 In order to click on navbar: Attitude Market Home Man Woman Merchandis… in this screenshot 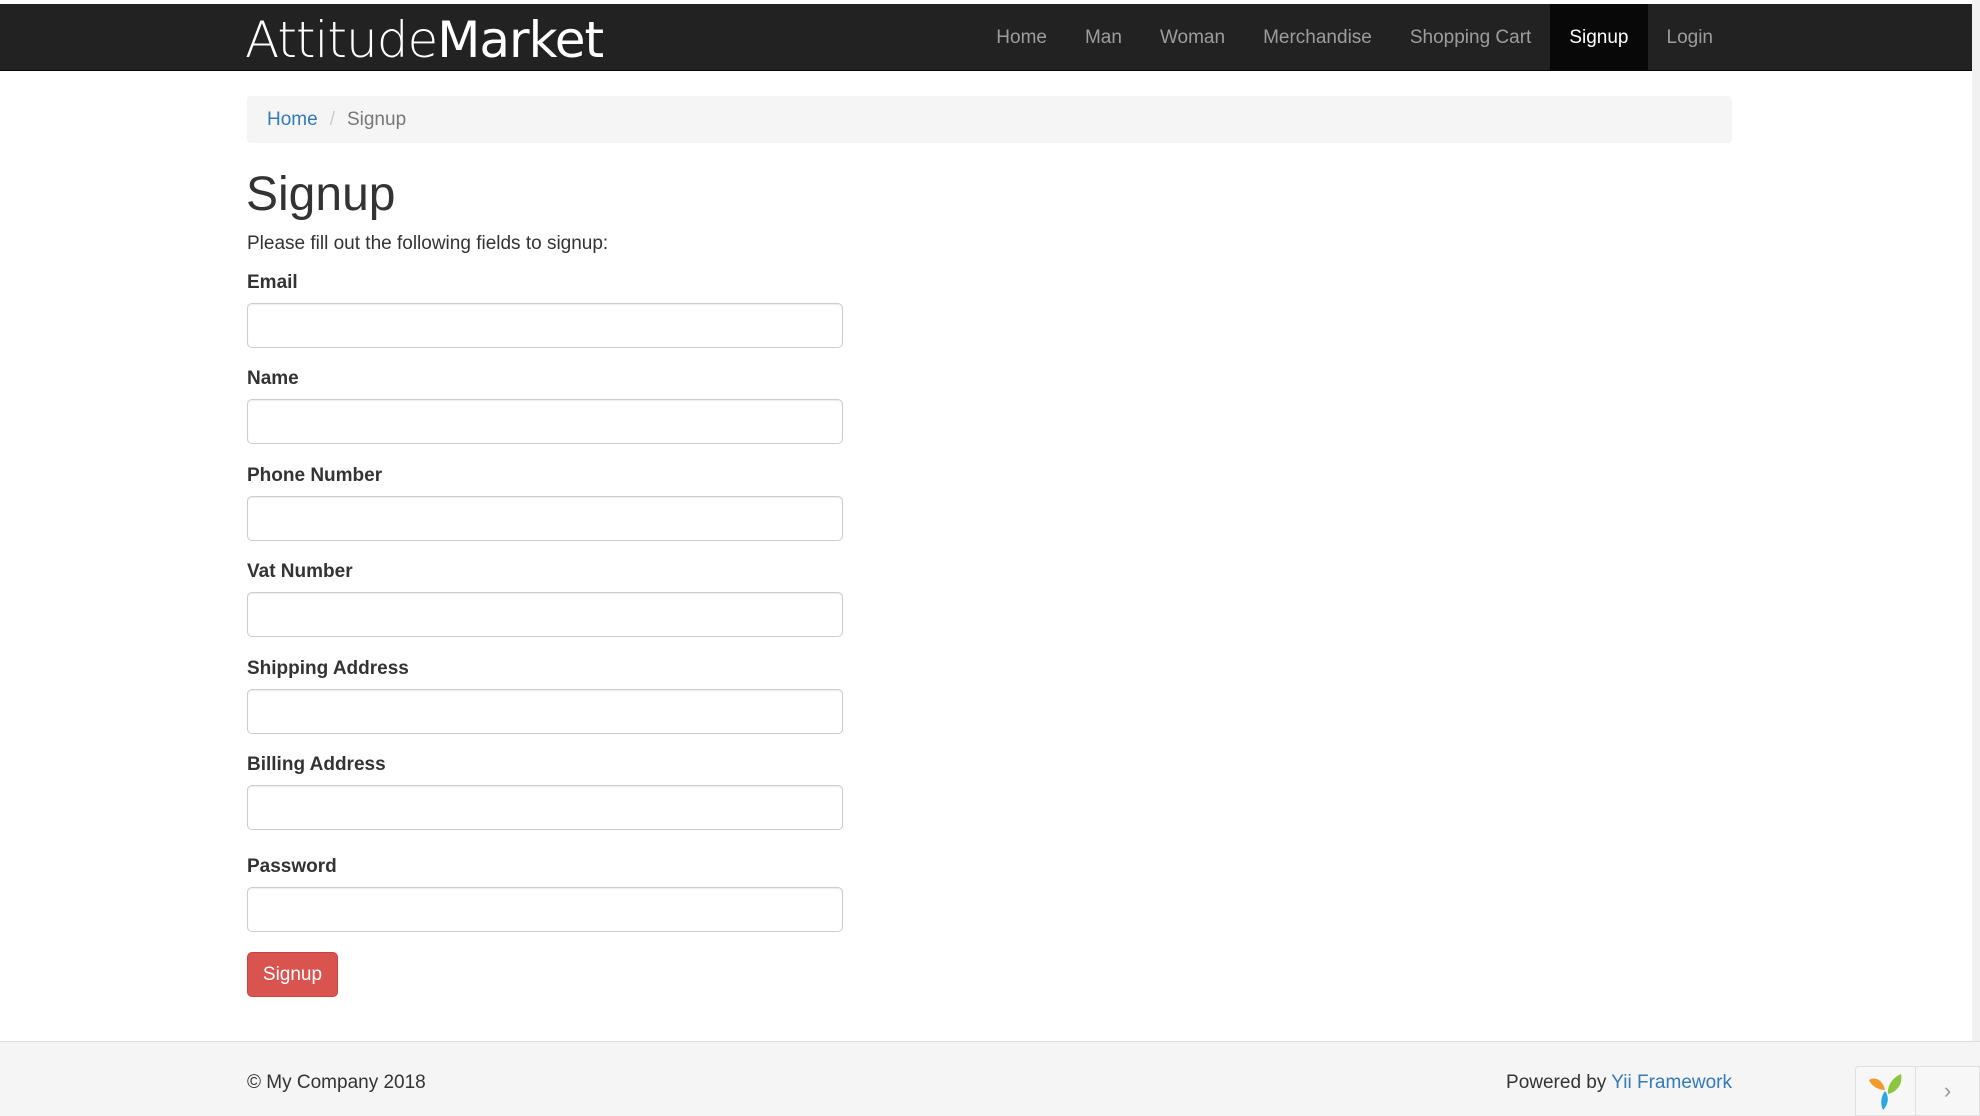, I will do `click(990, 37)`.